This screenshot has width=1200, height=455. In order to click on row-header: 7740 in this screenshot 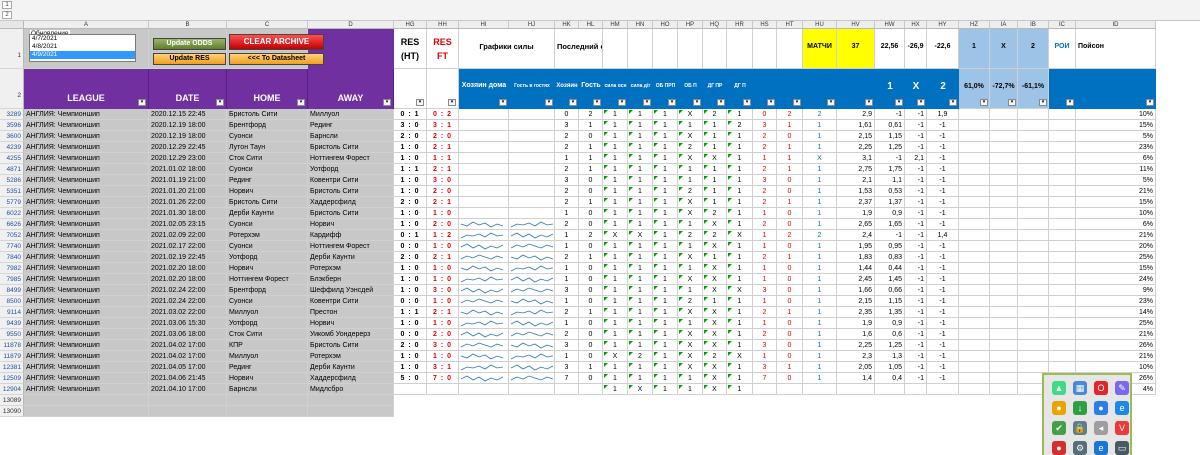, I will do `click(12, 246)`.